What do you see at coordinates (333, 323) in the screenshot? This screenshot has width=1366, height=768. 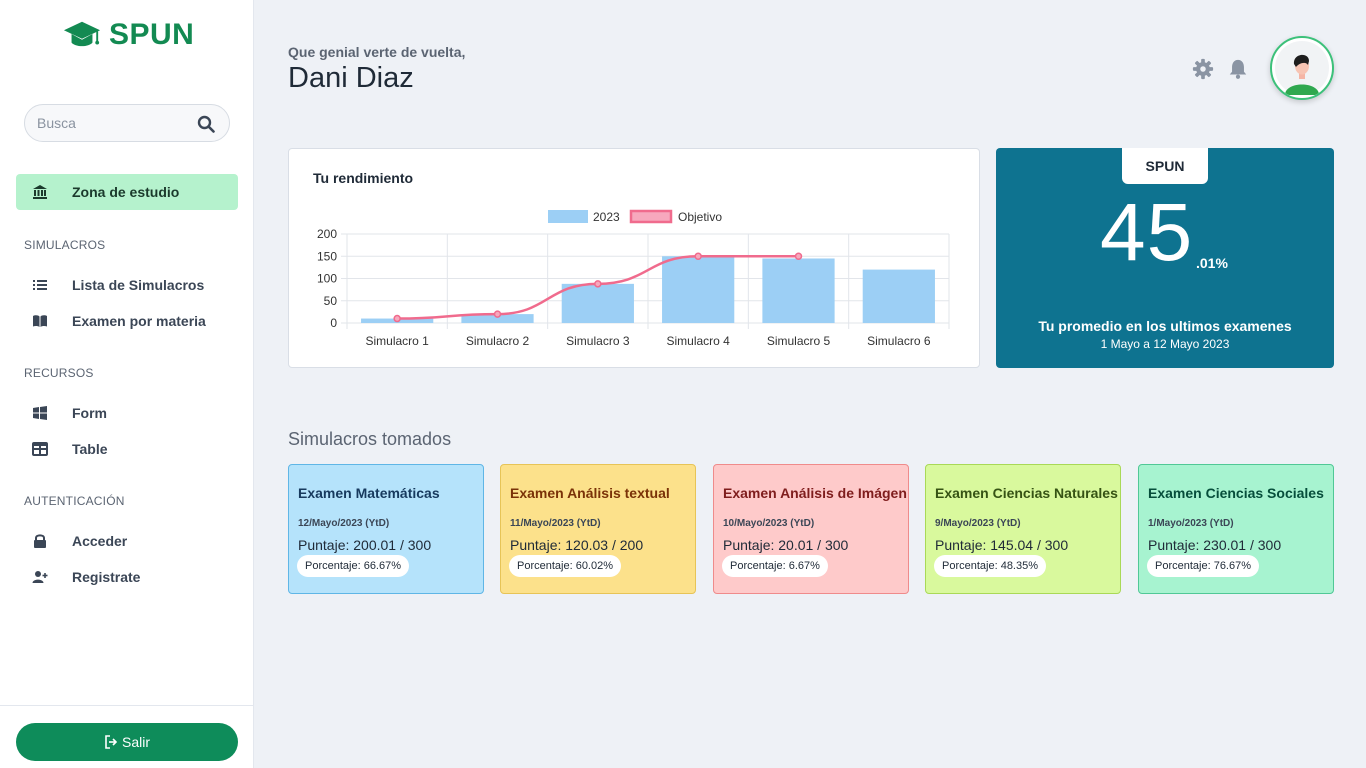 I see `y-tick-label: 0` at bounding box center [333, 323].